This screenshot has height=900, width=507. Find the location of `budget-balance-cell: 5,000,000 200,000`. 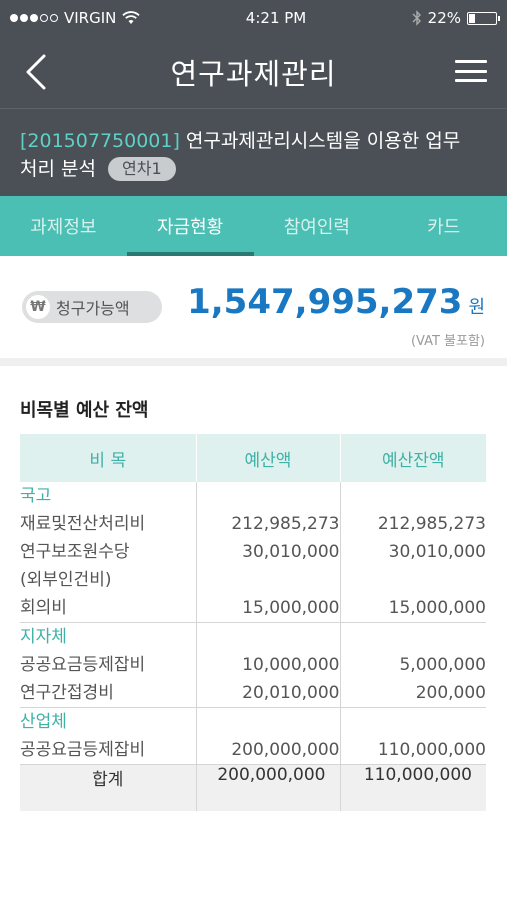

budget-balance-cell: 5,000,000 200,000 is located at coordinates (413, 665).